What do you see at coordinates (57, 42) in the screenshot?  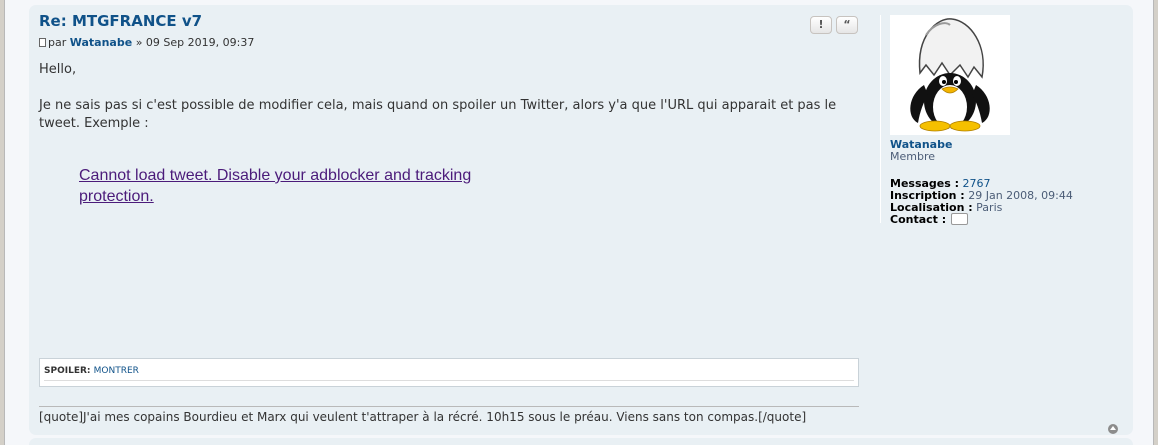 I see `post-by: par` at bounding box center [57, 42].